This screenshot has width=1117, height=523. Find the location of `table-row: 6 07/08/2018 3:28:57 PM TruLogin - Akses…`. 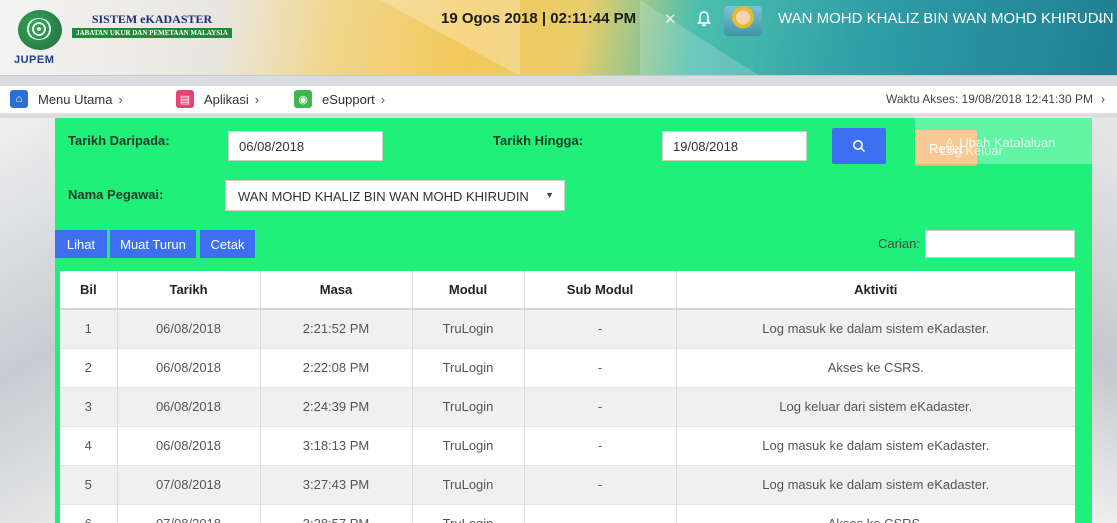

table-row: 6 07/08/2018 3:28:57 PM TruLogin - Akses… is located at coordinates (567, 513).